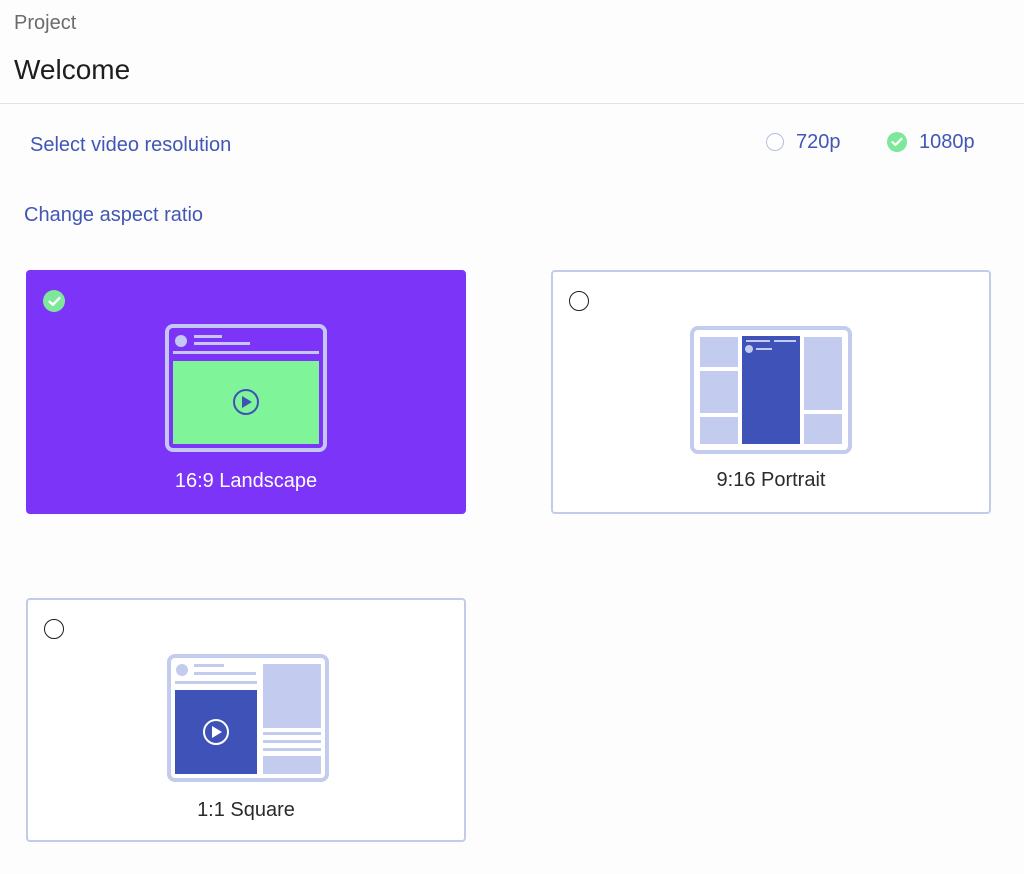 The height and width of the screenshot is (874, 1024). What do you see at coordinates (246, 810) in the screenshot?
I see `aspect-card-label: 1:1 Square` at bounding box center [246, 810].